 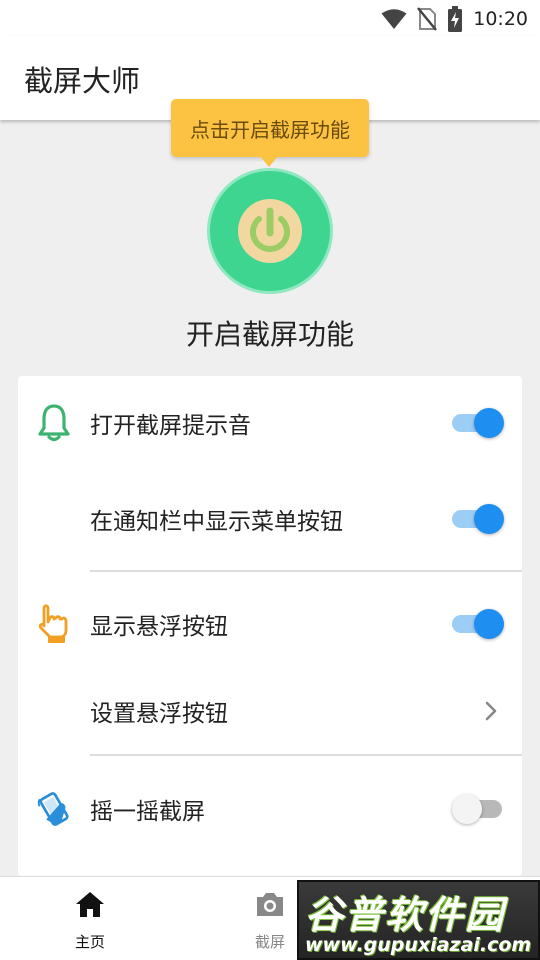 What do you see at coordinates (427, 19) in the screenshot?
I see `no-sim-icon` at bounding box center [427, 19].